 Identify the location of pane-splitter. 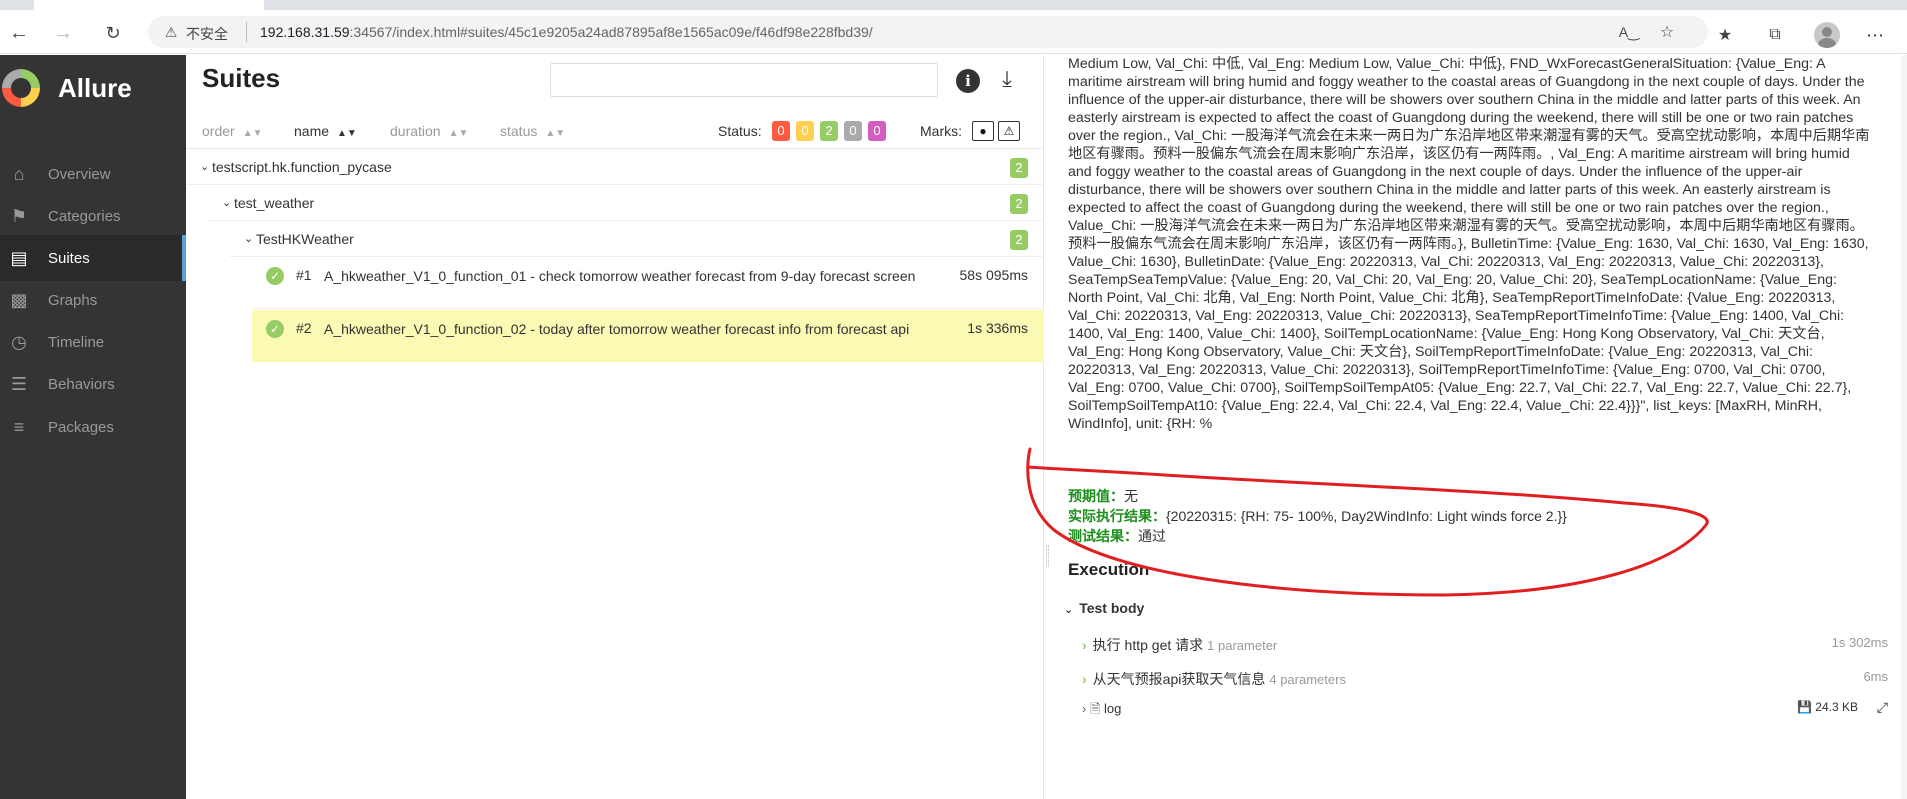
(1047, 556).